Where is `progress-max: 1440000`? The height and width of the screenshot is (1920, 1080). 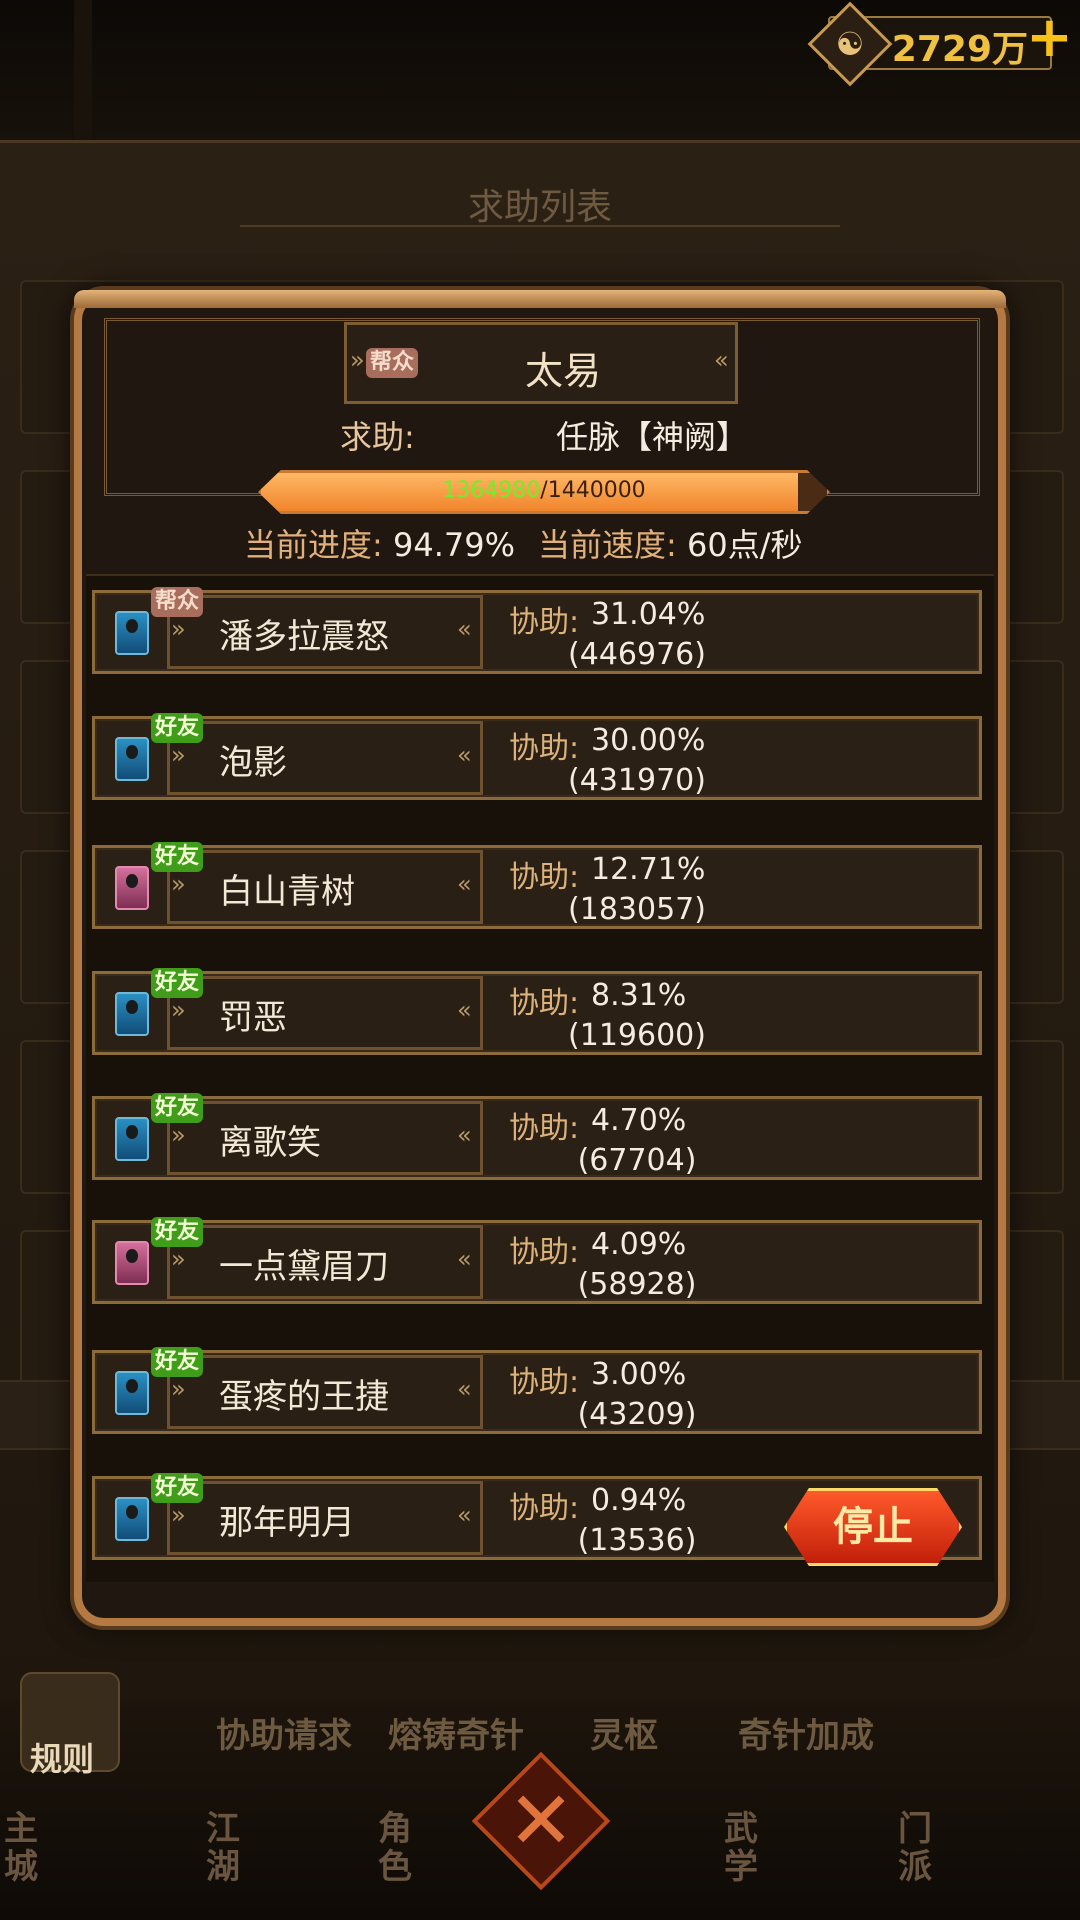
progress-max: 1440000 is located at coordinates (596, 490).